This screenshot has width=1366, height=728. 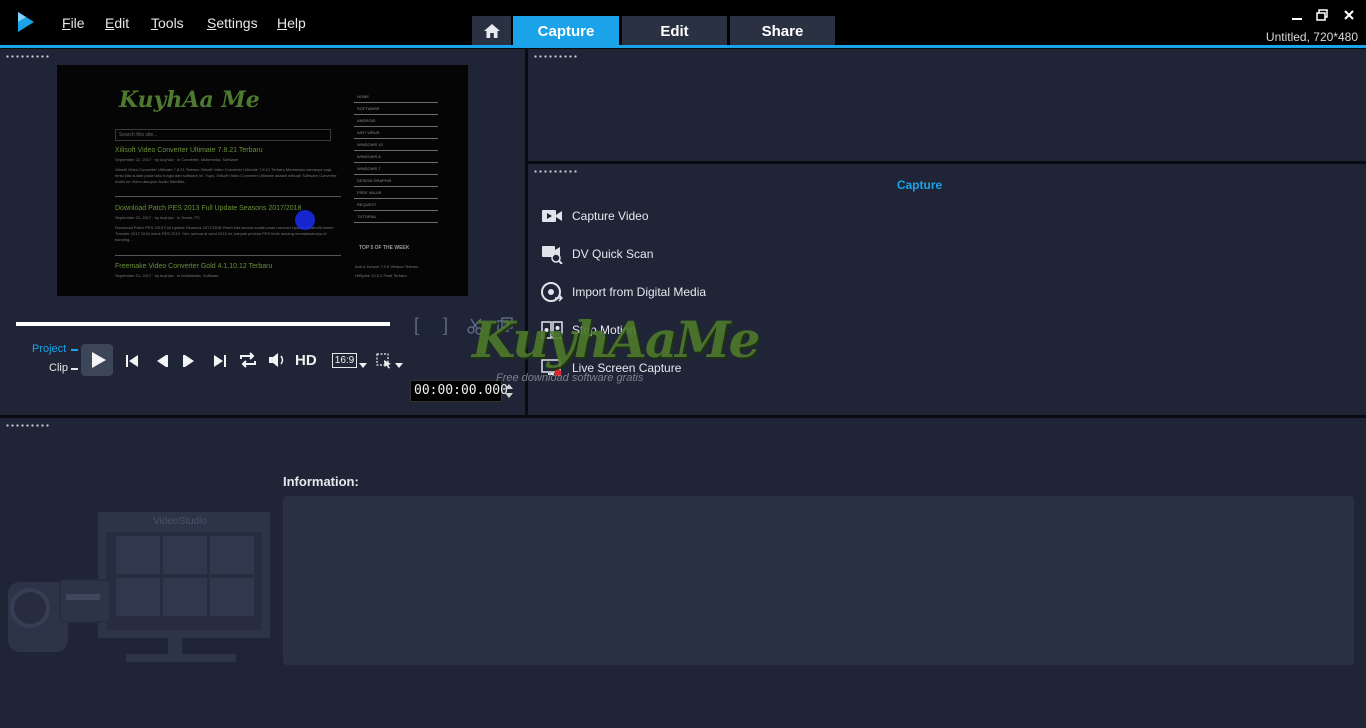 What do you see at coordinates (396, 97) in the screenshot?
I see `preview-nav-item: HOME` at bounding box center [396, 97].